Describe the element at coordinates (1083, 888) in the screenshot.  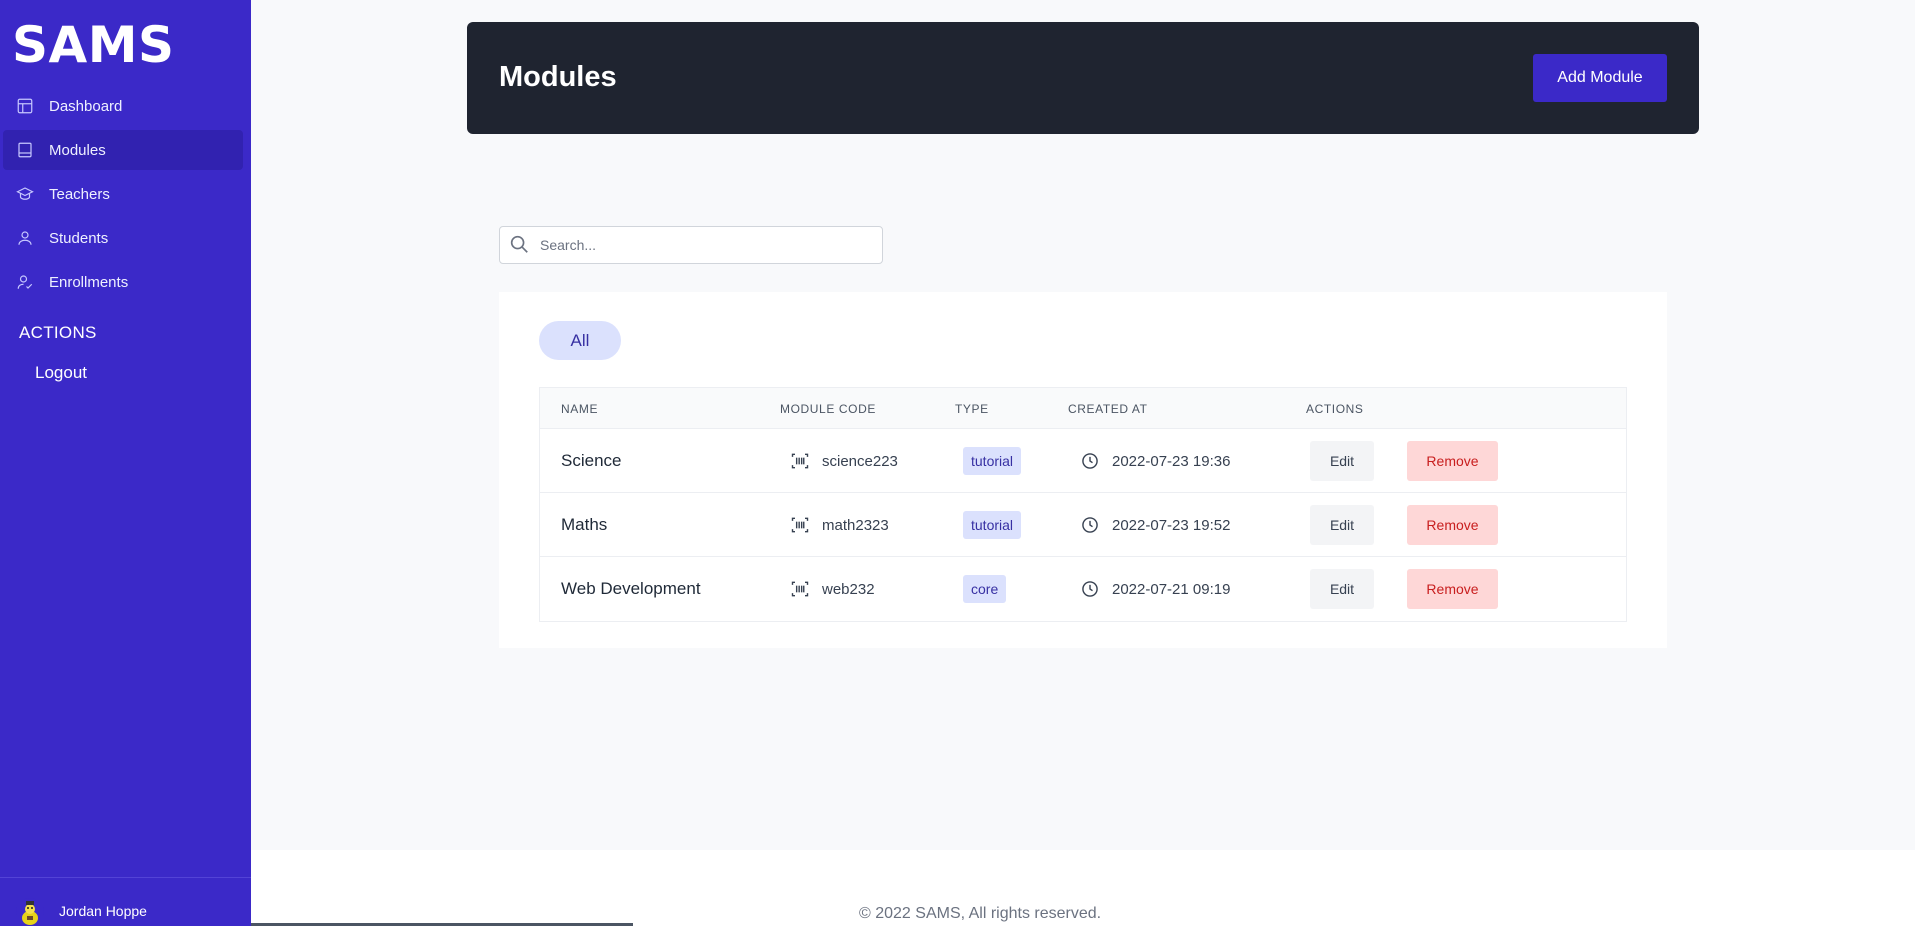
I see `page-footer: © 2022 SAMS, All rights reserved.` at that location.